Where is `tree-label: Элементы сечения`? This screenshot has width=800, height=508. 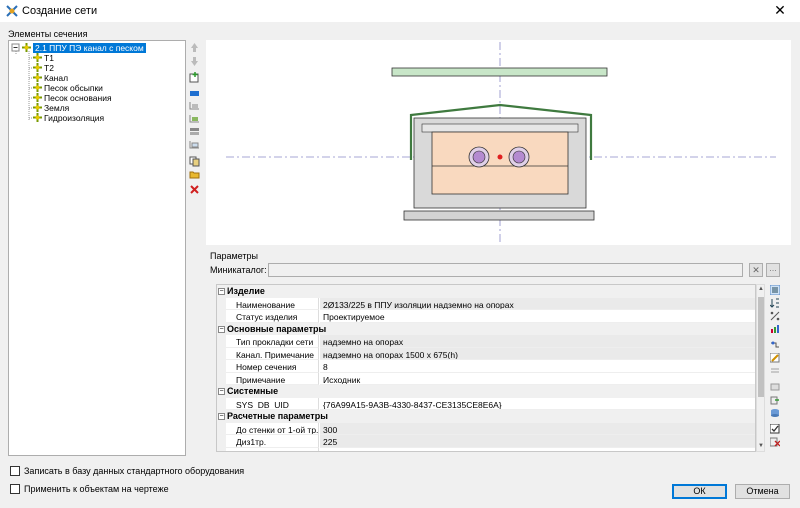 tree-label: Элементы сечения is located at coordinates (48, 34).